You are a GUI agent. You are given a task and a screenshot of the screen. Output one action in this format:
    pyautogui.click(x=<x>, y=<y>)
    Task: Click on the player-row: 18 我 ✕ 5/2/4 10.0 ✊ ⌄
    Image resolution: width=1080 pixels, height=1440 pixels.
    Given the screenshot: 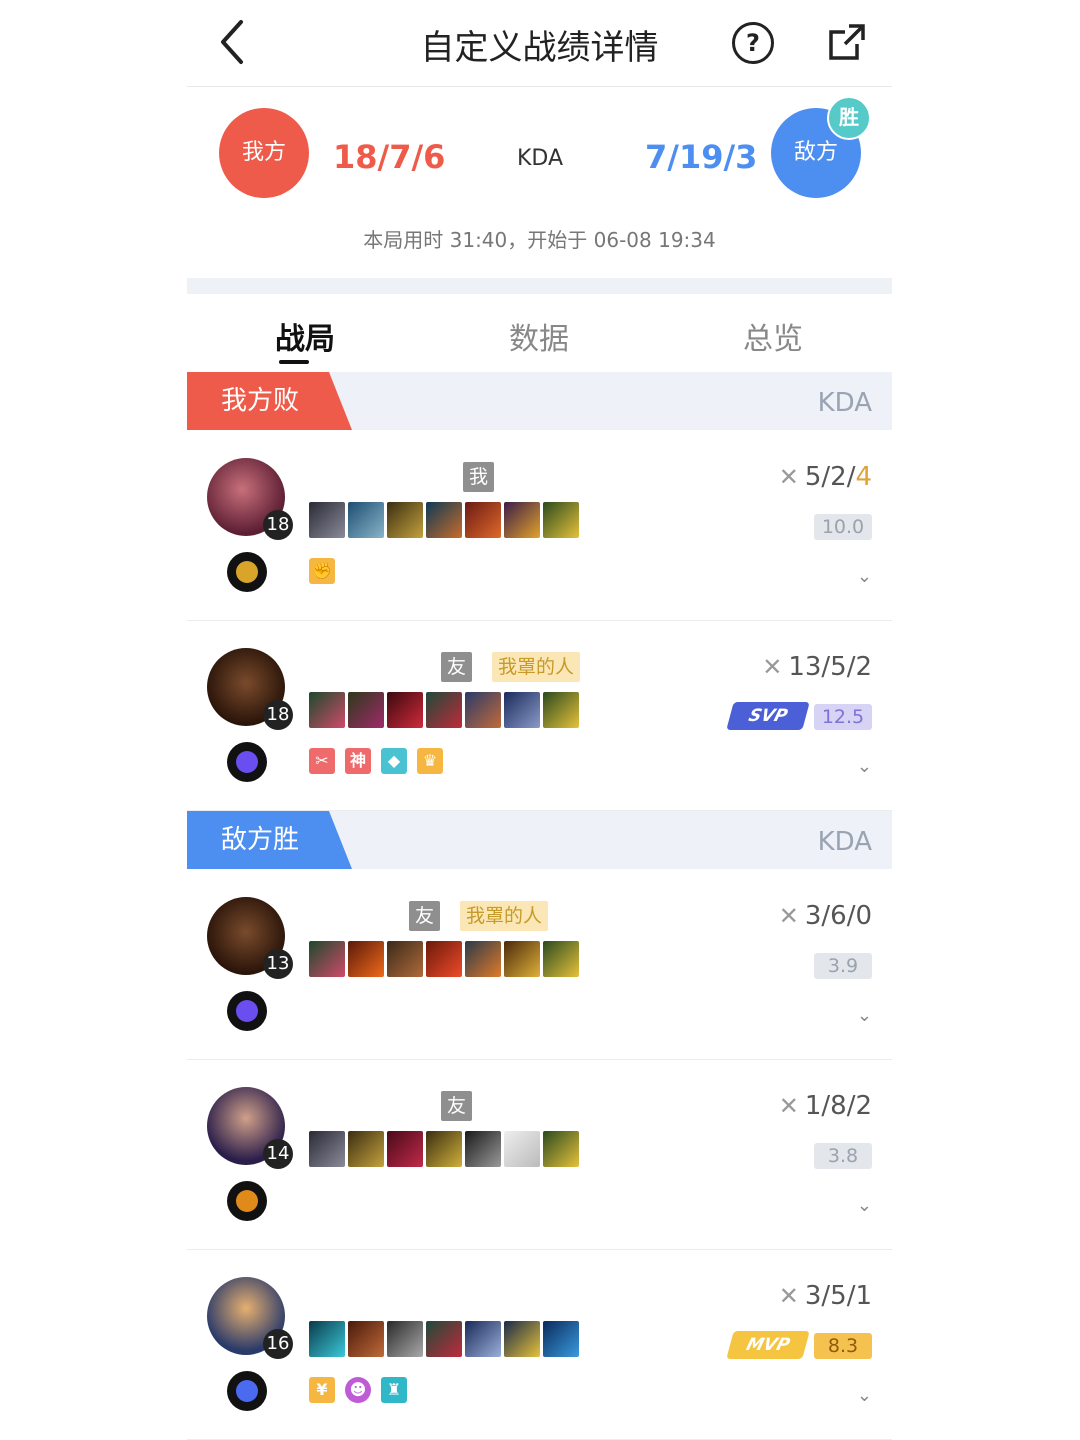 What is the action you would take?
    pyautogui.click(x=539, y=525)
    